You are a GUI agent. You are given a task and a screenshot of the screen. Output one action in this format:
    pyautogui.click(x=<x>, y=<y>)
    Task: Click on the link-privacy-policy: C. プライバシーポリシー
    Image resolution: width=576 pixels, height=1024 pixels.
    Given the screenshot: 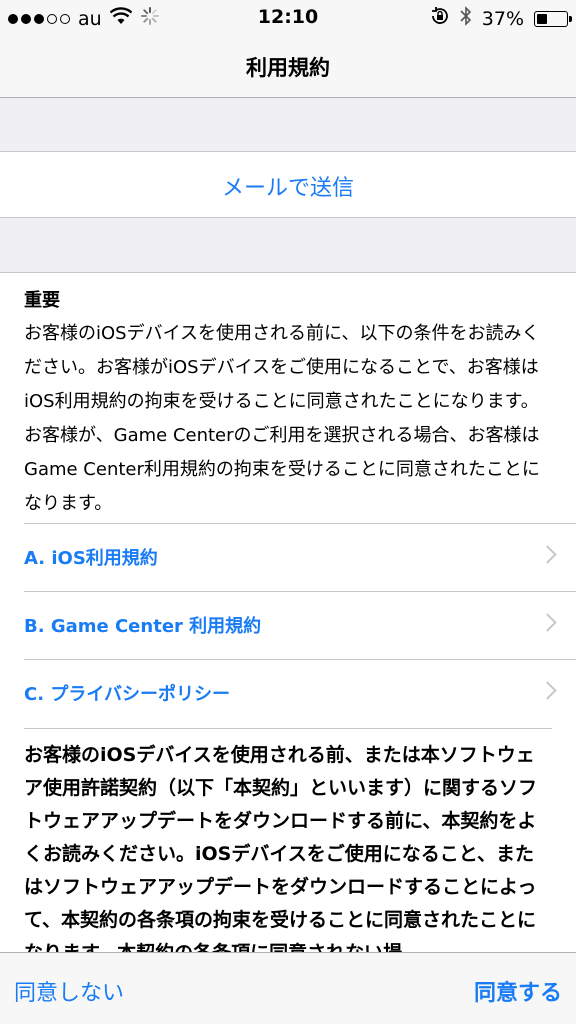 What is the action you would take?
    pyautogui.click(x=300, y=693)
    